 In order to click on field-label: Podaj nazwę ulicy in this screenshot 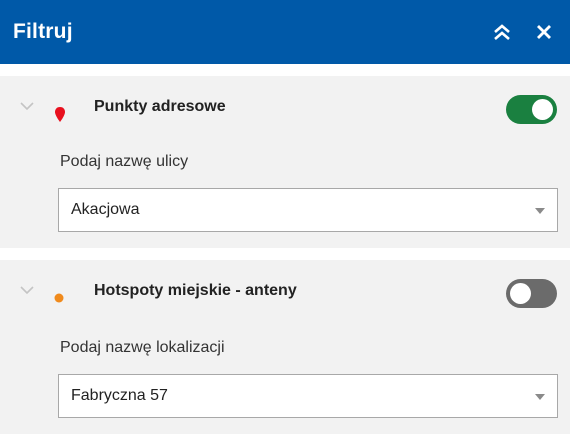, I will do `click(124, 161)`.